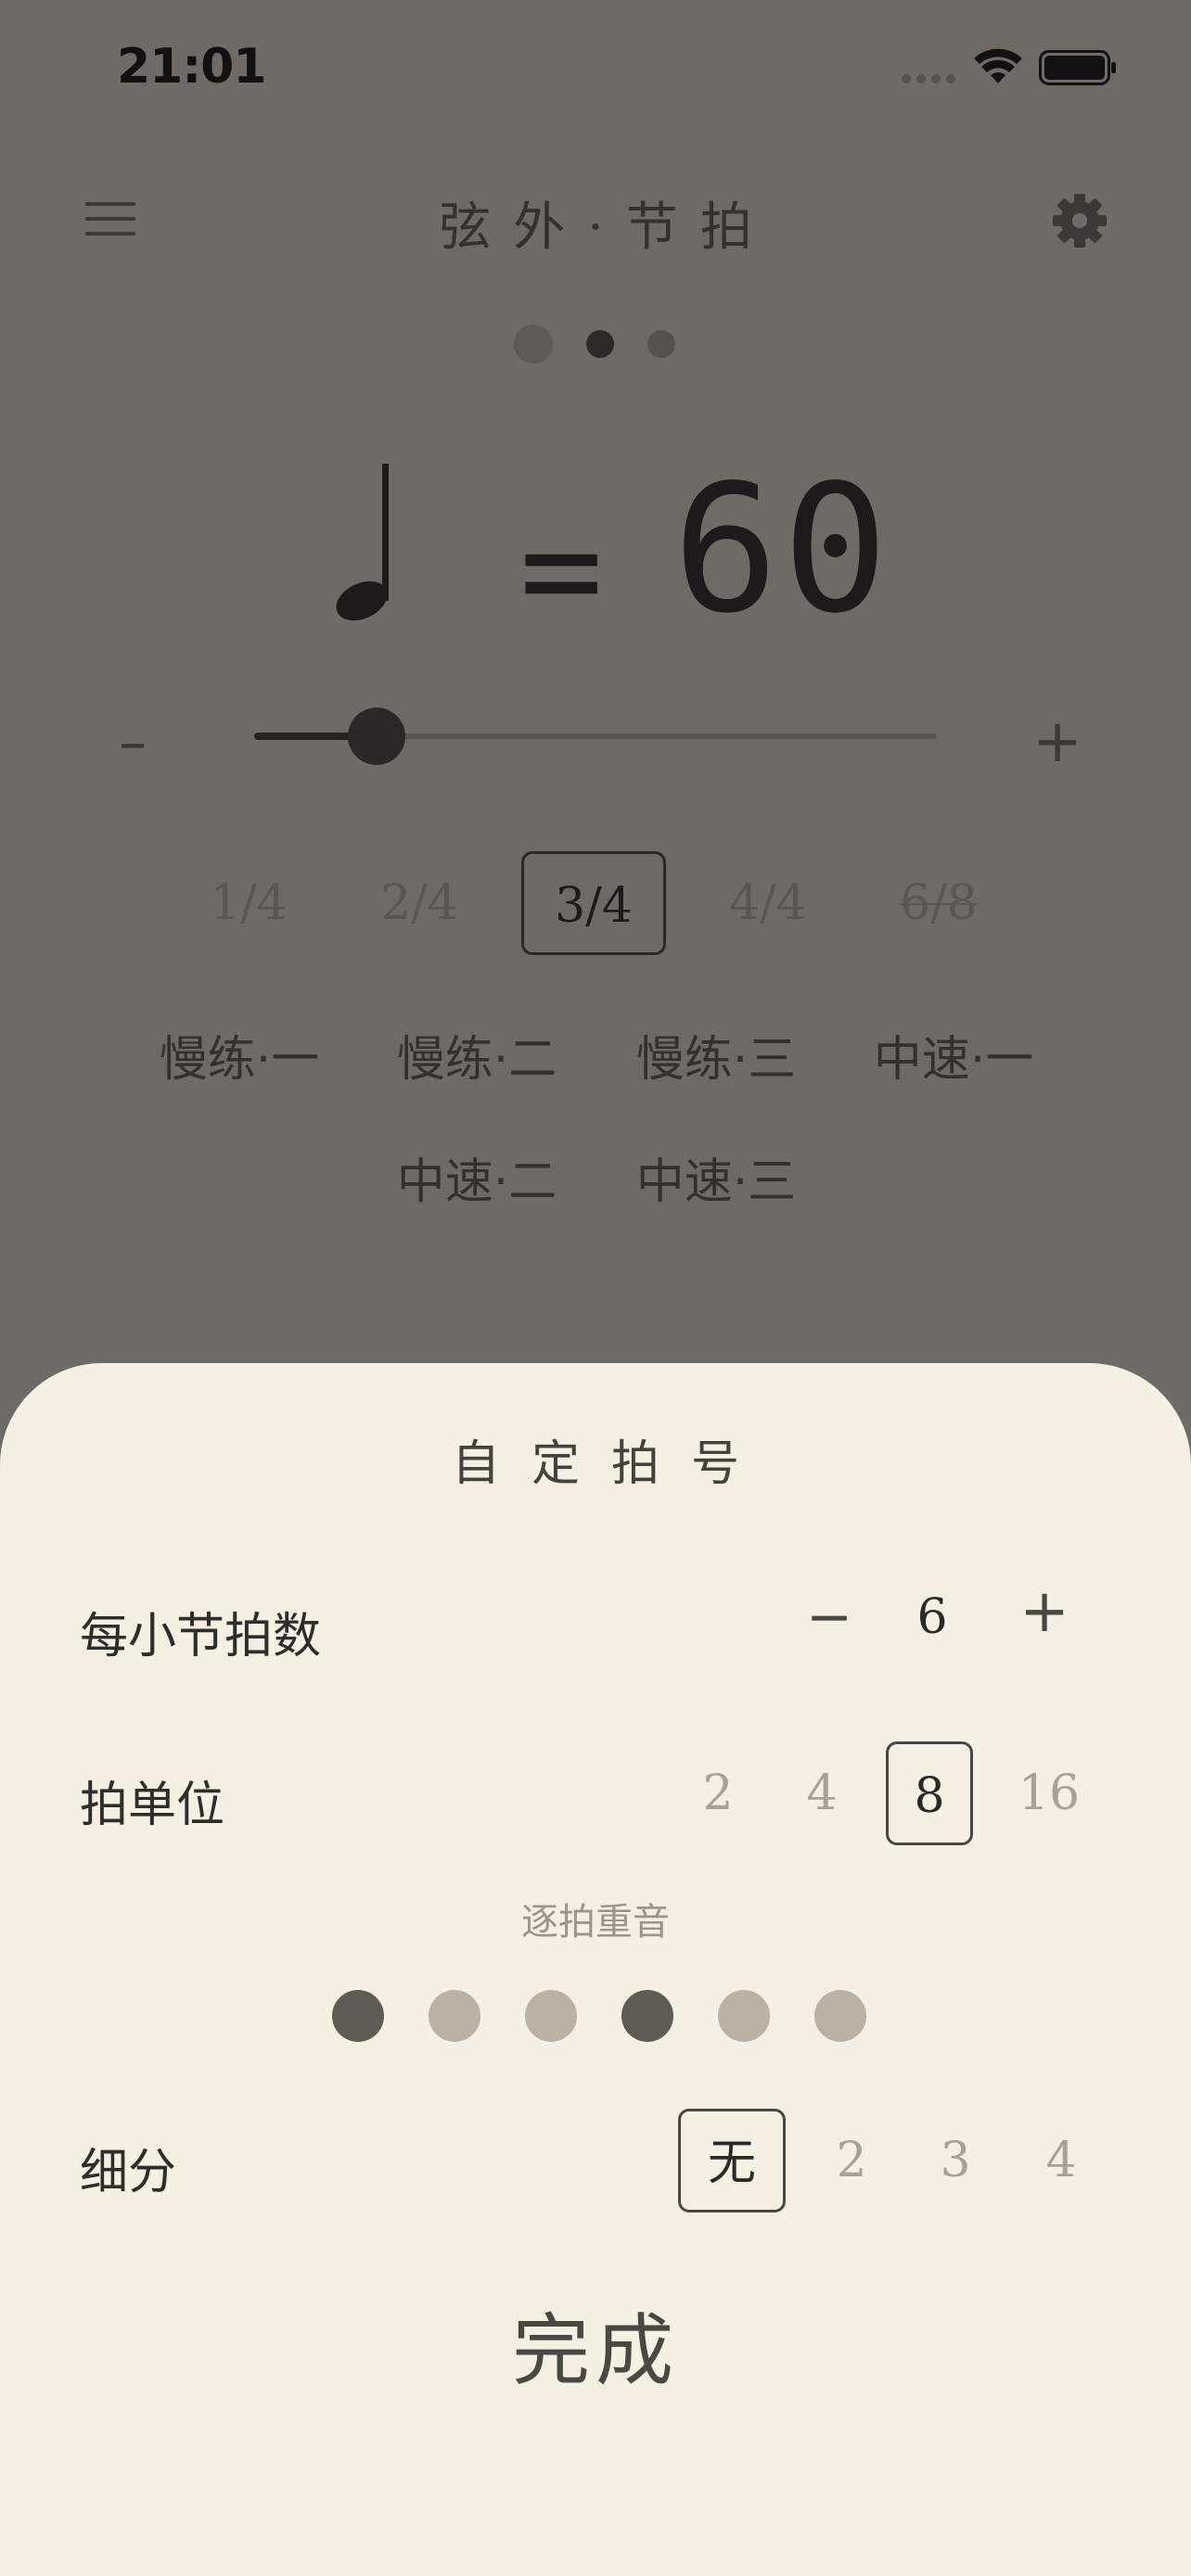 This screenshot has width=1191, height=2576. I want to click on beat-unit-option: 2, so click(718, 1793).